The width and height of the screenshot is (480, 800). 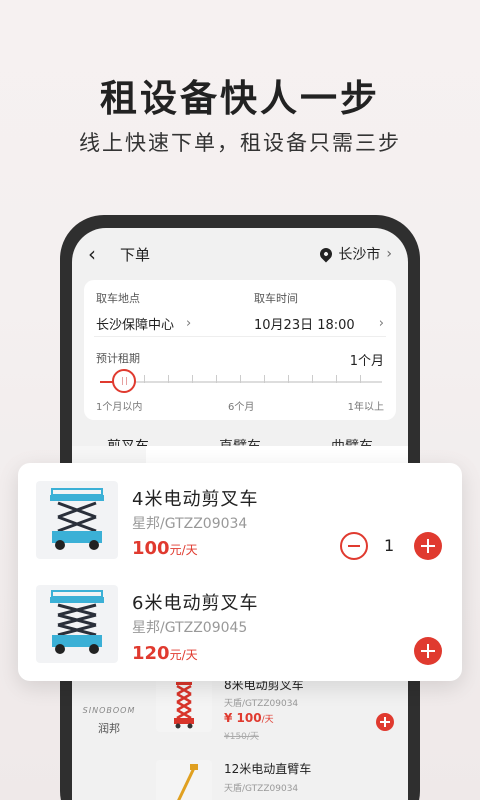 I want to click on add-to-order-button, so click(x=428, y=651).